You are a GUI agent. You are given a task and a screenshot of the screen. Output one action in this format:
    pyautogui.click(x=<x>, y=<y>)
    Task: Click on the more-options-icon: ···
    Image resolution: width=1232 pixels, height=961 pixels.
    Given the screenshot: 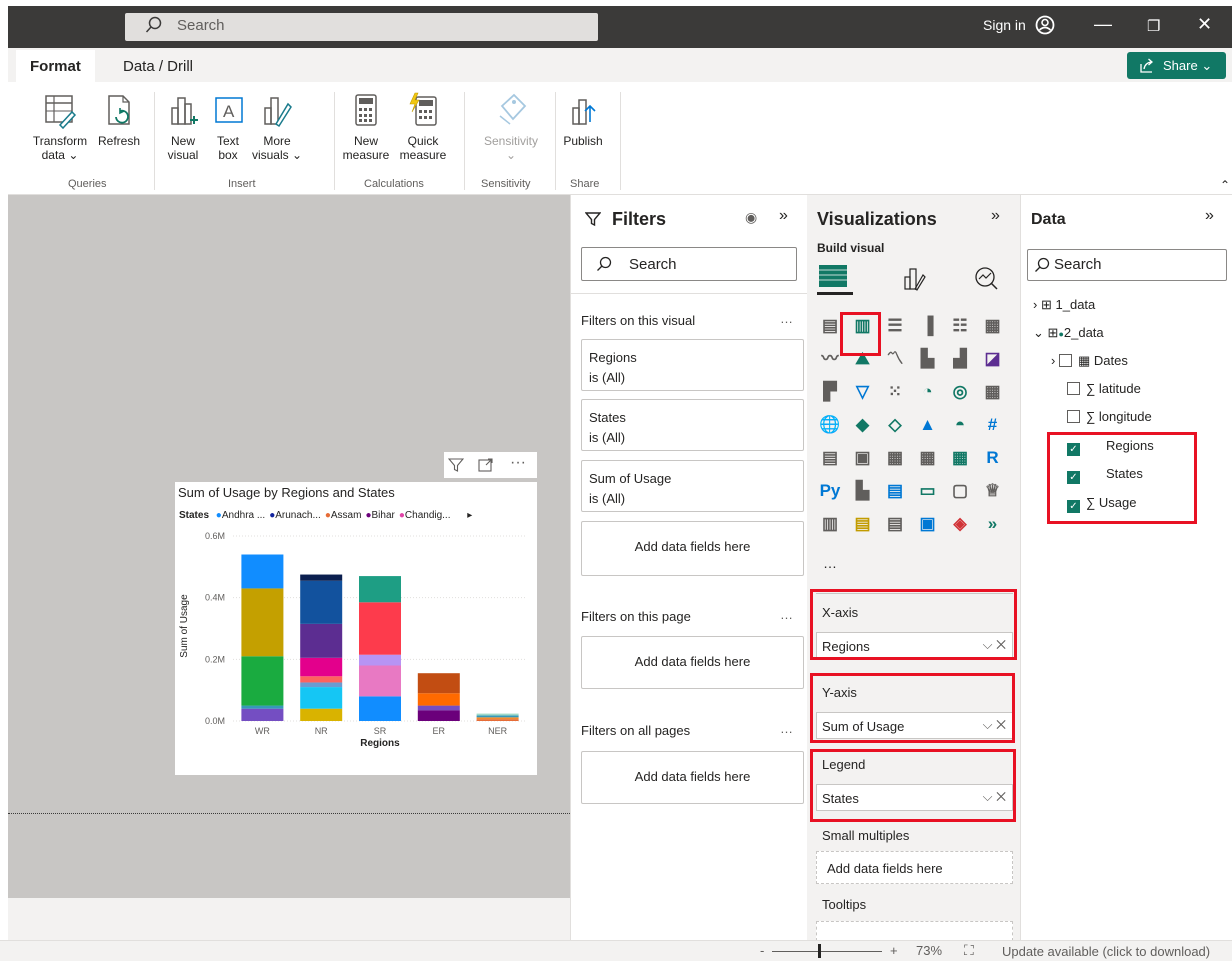 What is the action you would take?
    pyautogui.click(x=518, y=463)
    